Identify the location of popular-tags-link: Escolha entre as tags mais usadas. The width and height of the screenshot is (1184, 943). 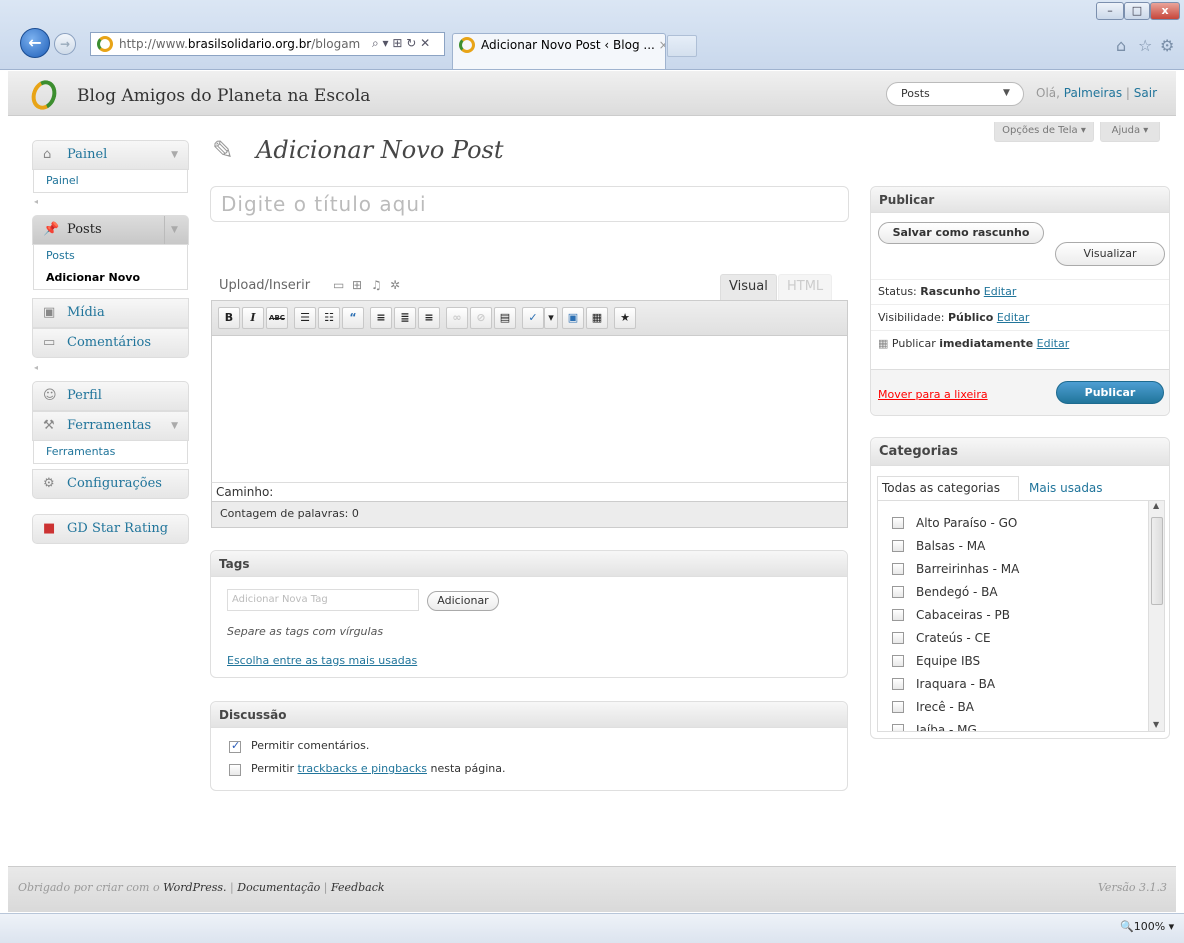
(322, 660).